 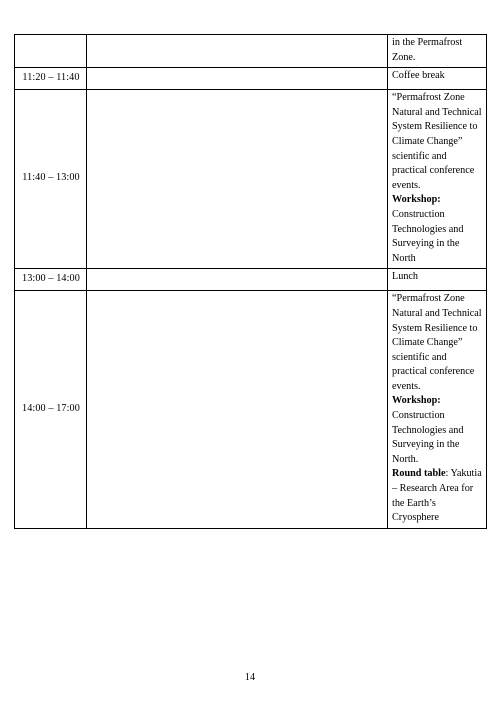 I want to click on schedule-time-cell, so click(x=50, y=51).